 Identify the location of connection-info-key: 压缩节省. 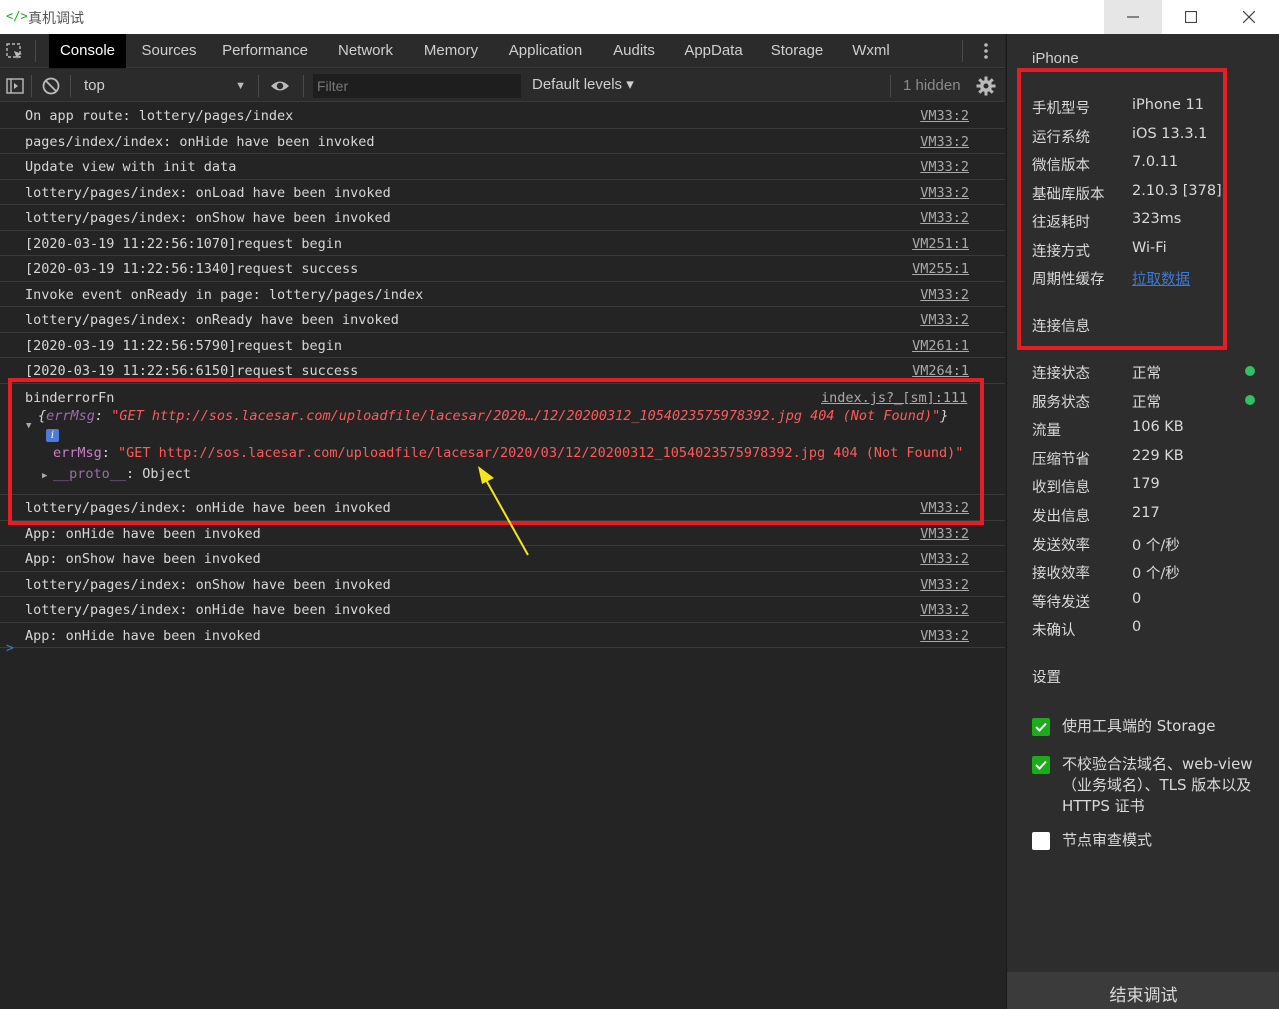
(1061, 459).